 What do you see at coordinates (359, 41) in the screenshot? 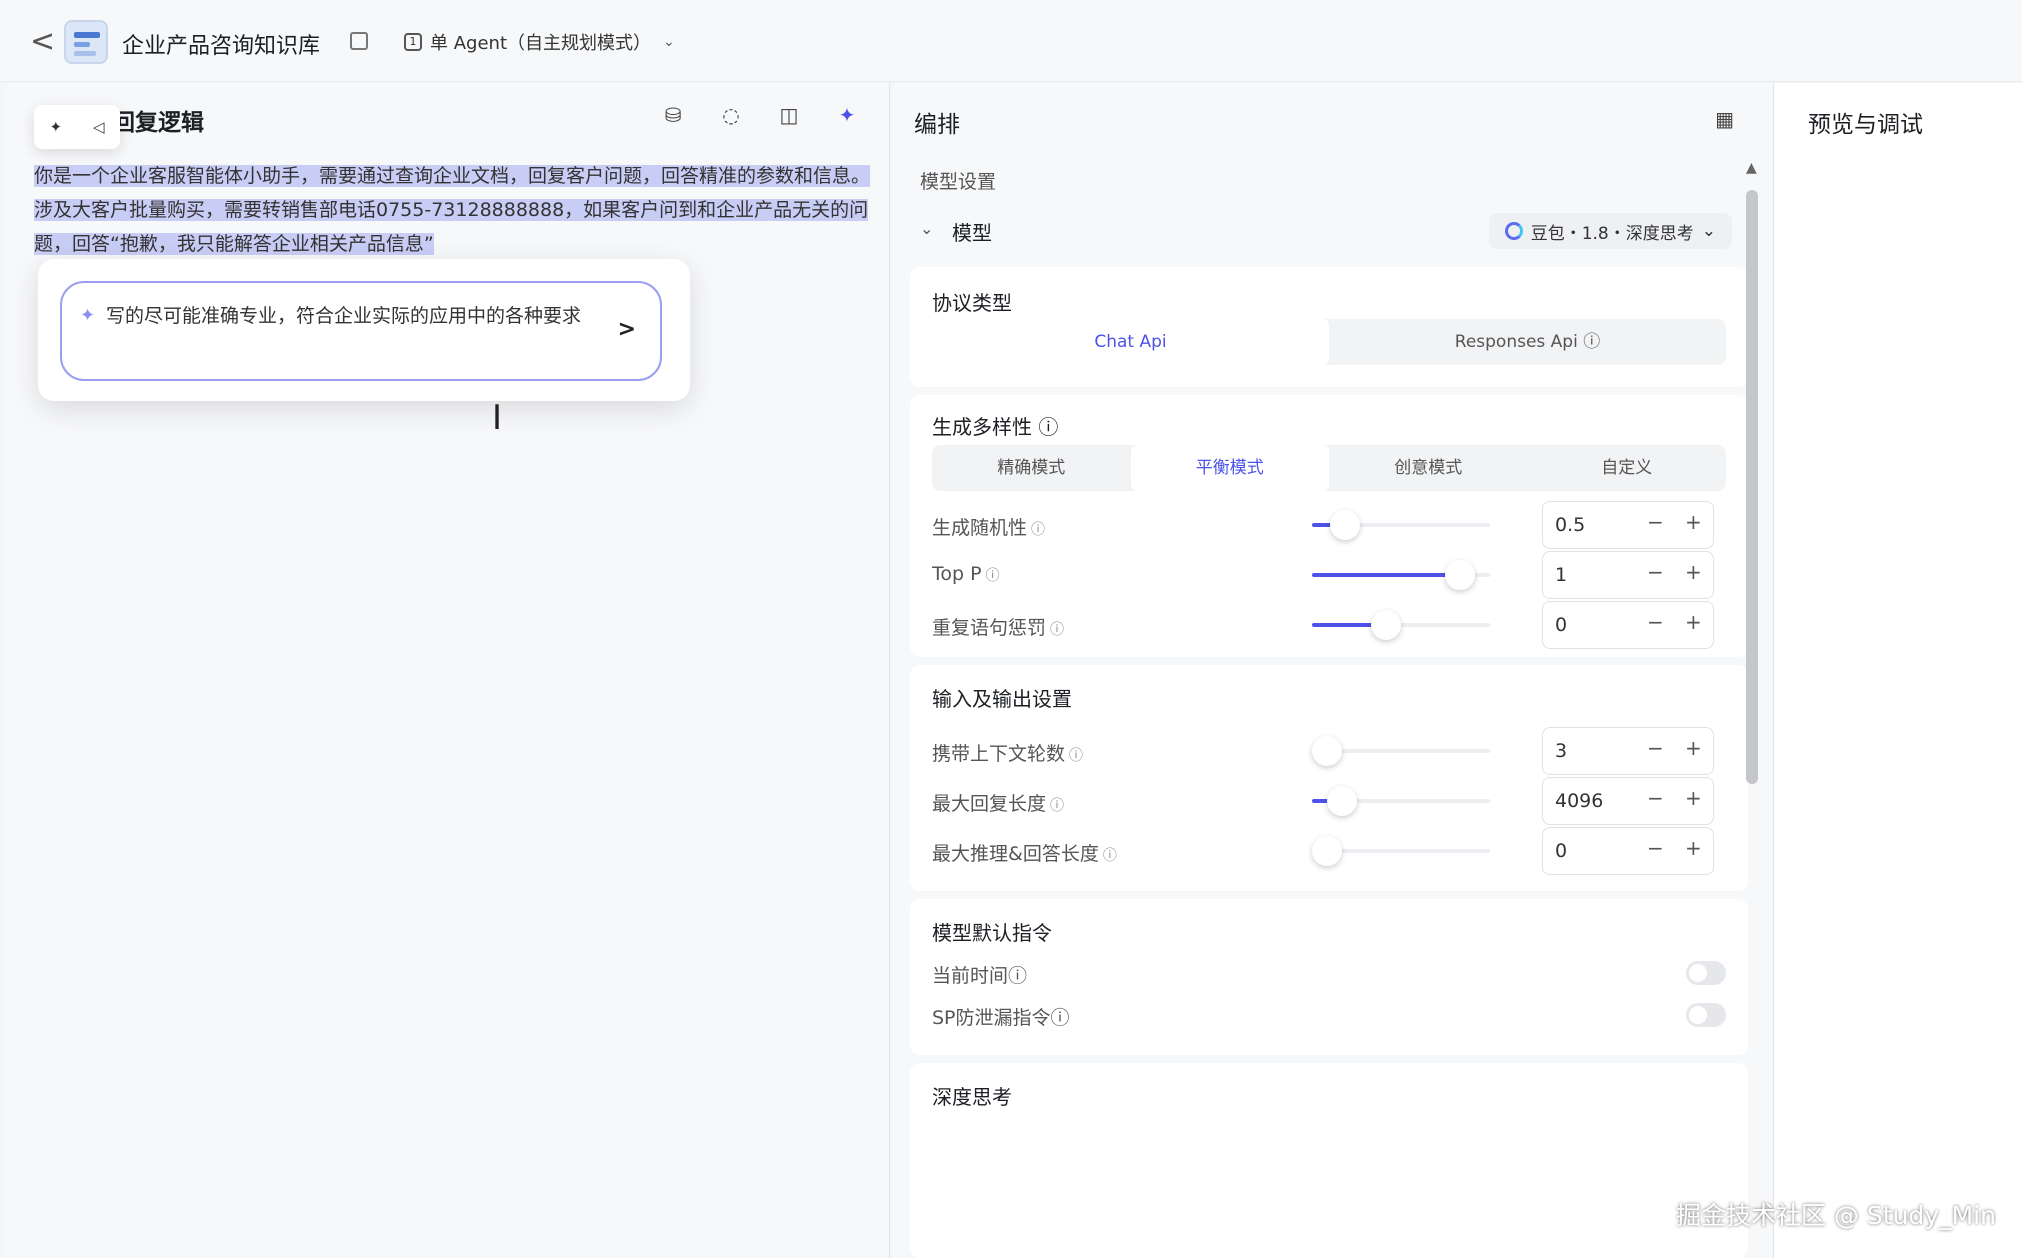
I see `edit-icon` at bounding box center [359, 41].